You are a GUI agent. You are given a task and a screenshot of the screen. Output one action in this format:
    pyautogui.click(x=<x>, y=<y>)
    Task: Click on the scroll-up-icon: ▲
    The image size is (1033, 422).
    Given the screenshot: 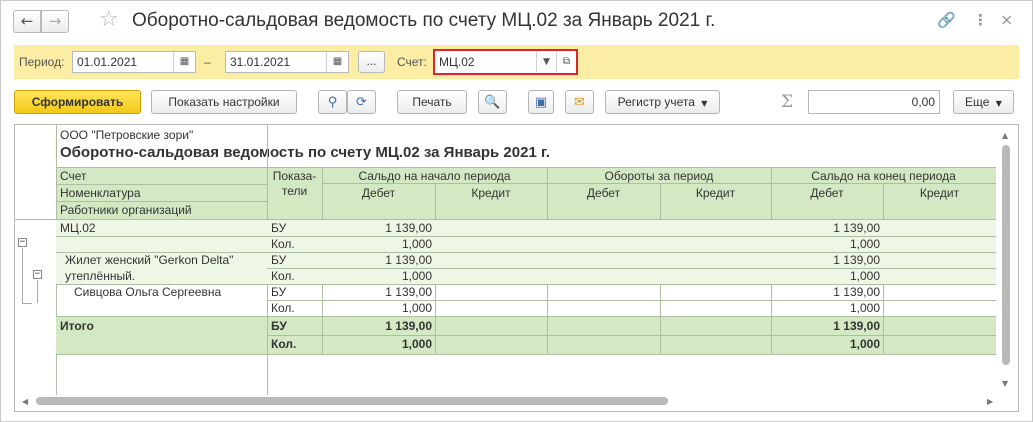 What is the action you would take?
    pyautogui.click(x=1005, y=135)
    